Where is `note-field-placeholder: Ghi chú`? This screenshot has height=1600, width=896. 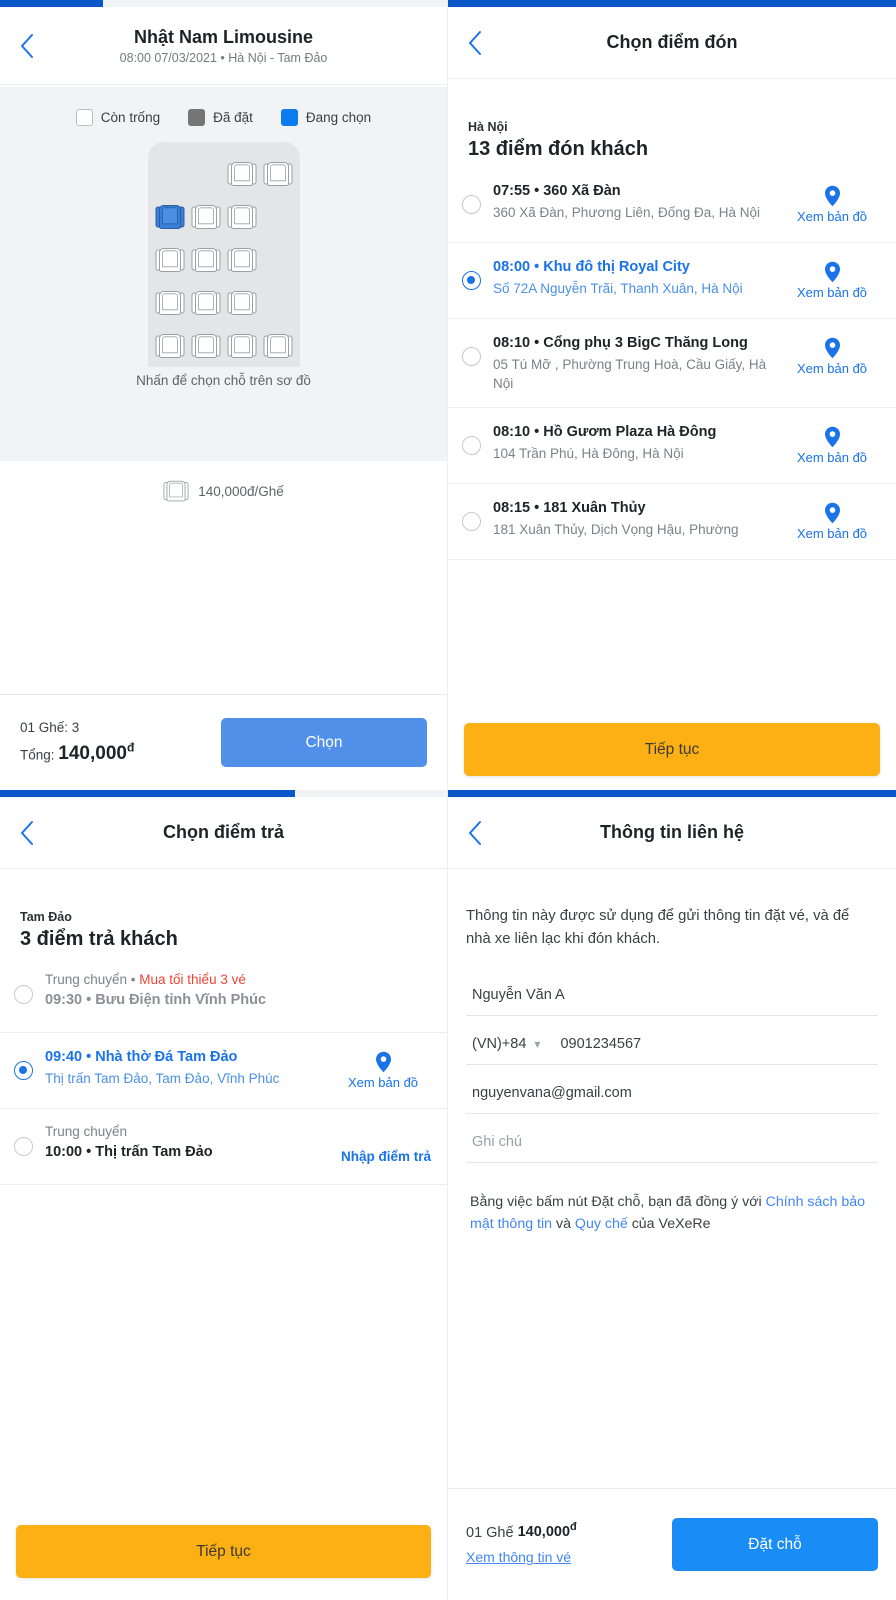 note-field-placeholder: Ghi chú is located at coordinates (497, 1141).